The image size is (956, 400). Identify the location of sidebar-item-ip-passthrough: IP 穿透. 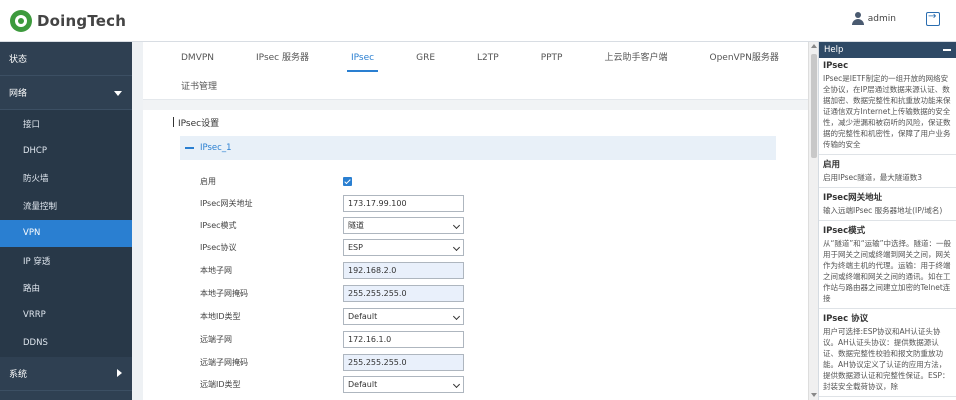
(66, 260).